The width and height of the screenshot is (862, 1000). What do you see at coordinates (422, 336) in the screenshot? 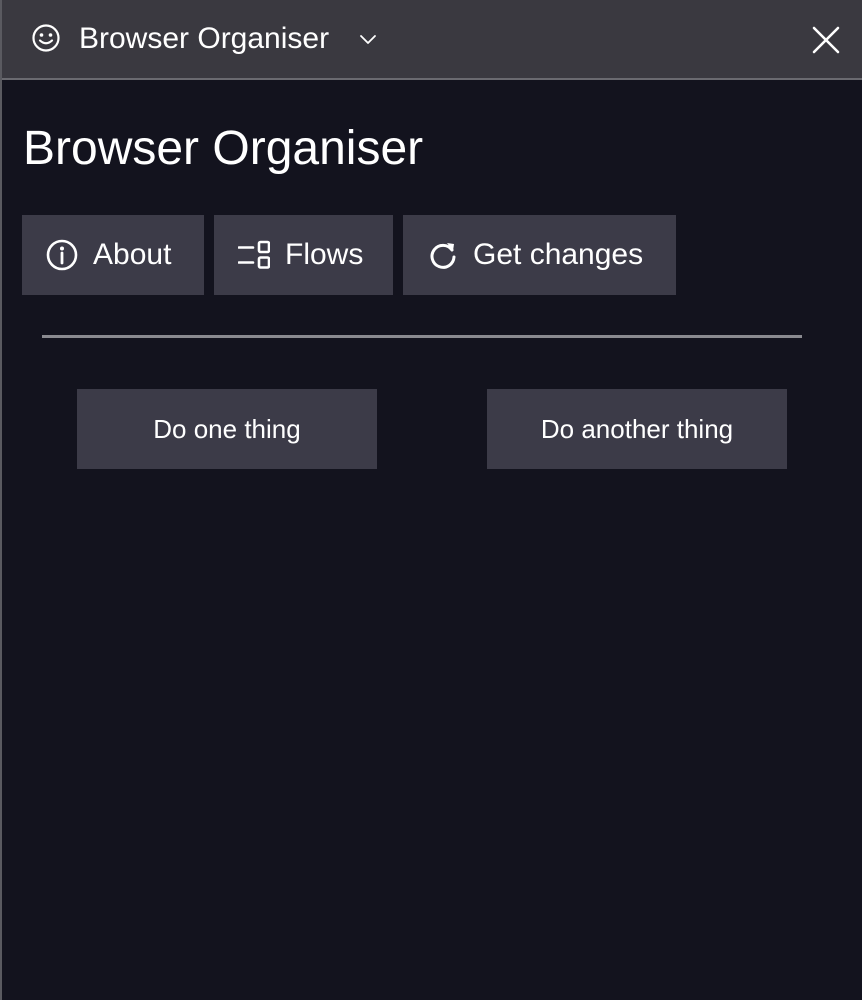
I see `divider` at bounding box center [422, 336].